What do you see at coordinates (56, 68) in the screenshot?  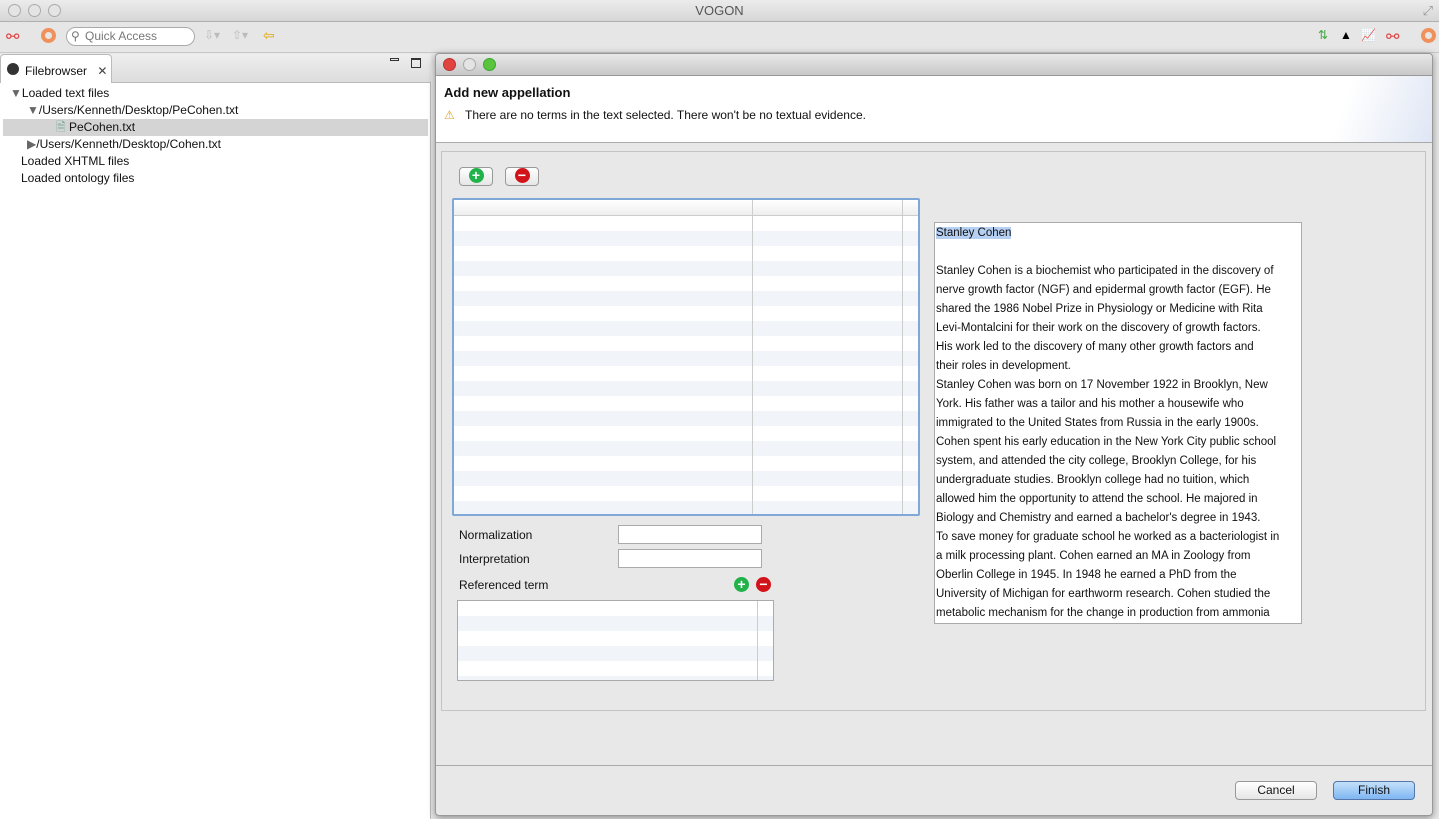 I see `tab-filebrowser: Filebrowser ✕` at bounding box center [56, 68].